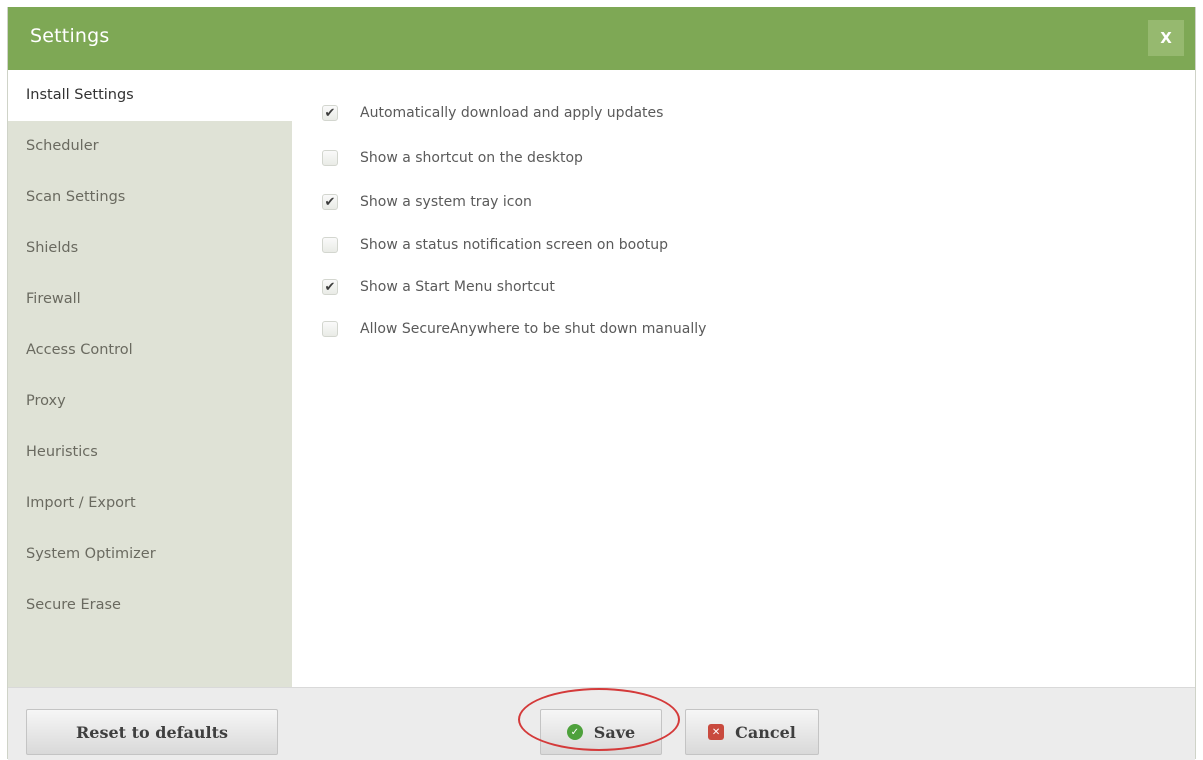 Image resolution: width=1203 pixels, height=760 pixels. What do you see at coordinates (471, 158) in the screenshot?
I see `option-label: Show a shortcut on the desktop` at bounding box center [471, 158].